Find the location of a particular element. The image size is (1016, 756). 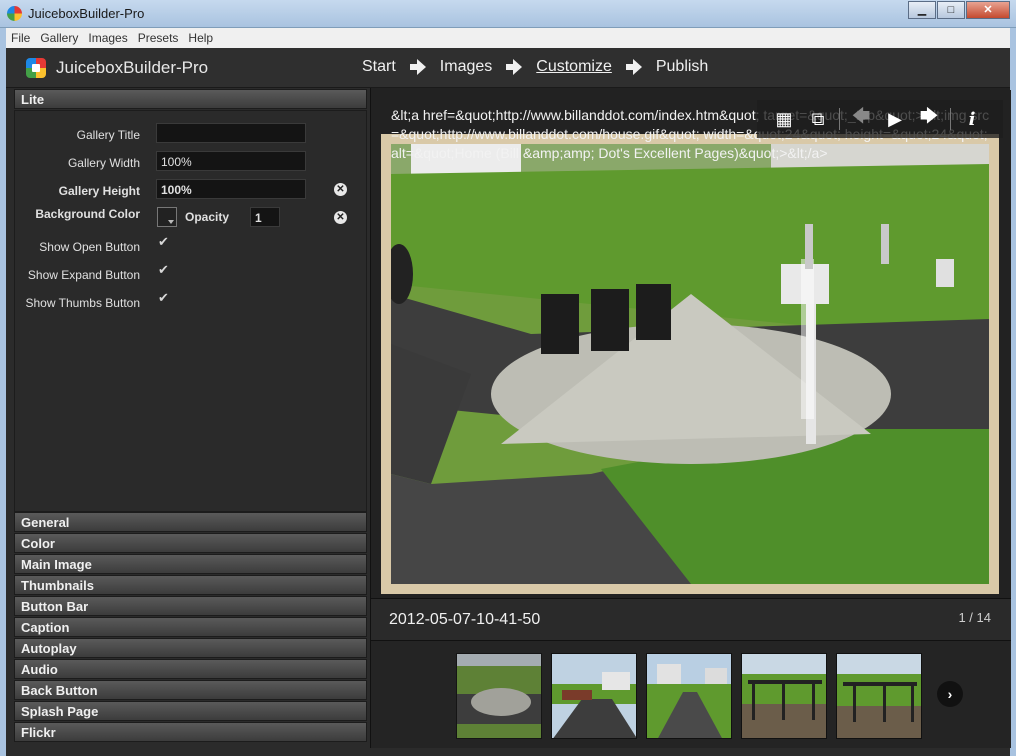

thumbs-toggle-icon: ▦ is located at coordinates (784, 119).